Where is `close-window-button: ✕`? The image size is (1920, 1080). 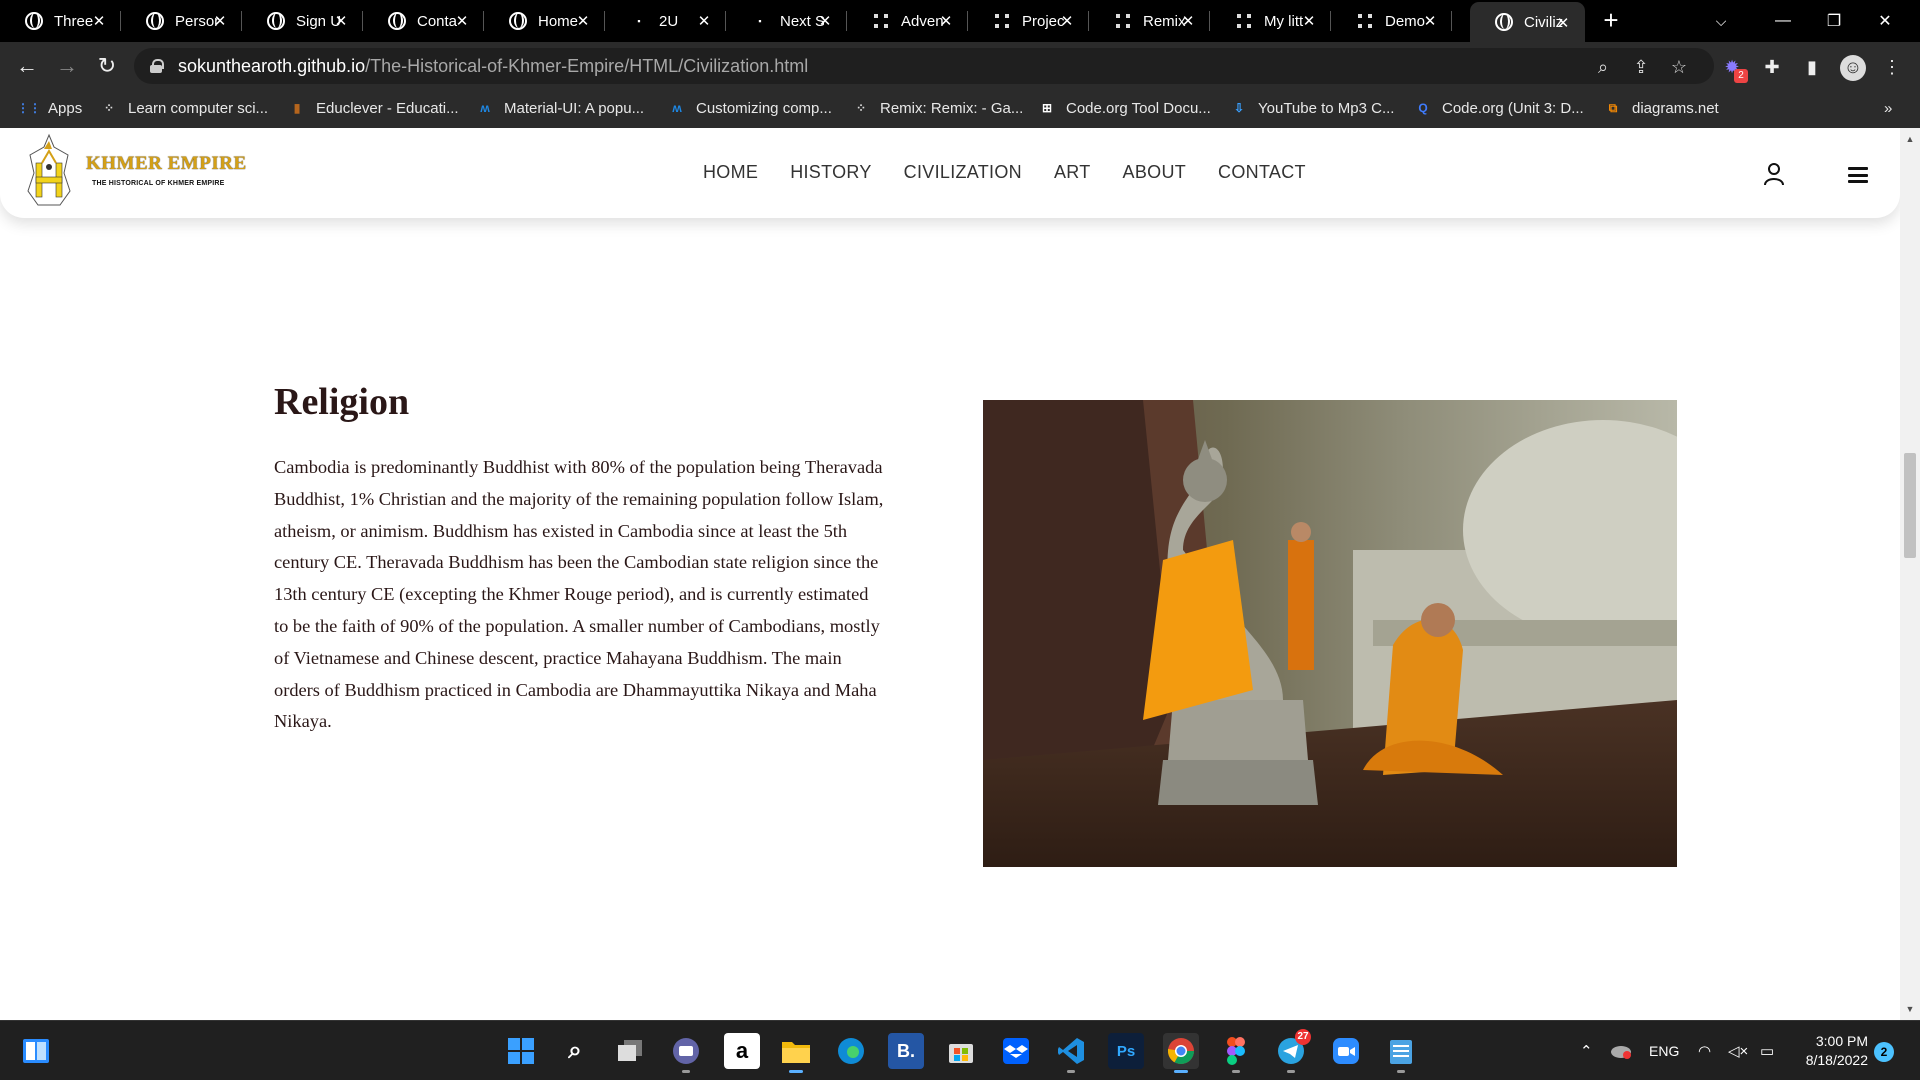
close-window-button: ✕ is located at coordinates (1885, 21).